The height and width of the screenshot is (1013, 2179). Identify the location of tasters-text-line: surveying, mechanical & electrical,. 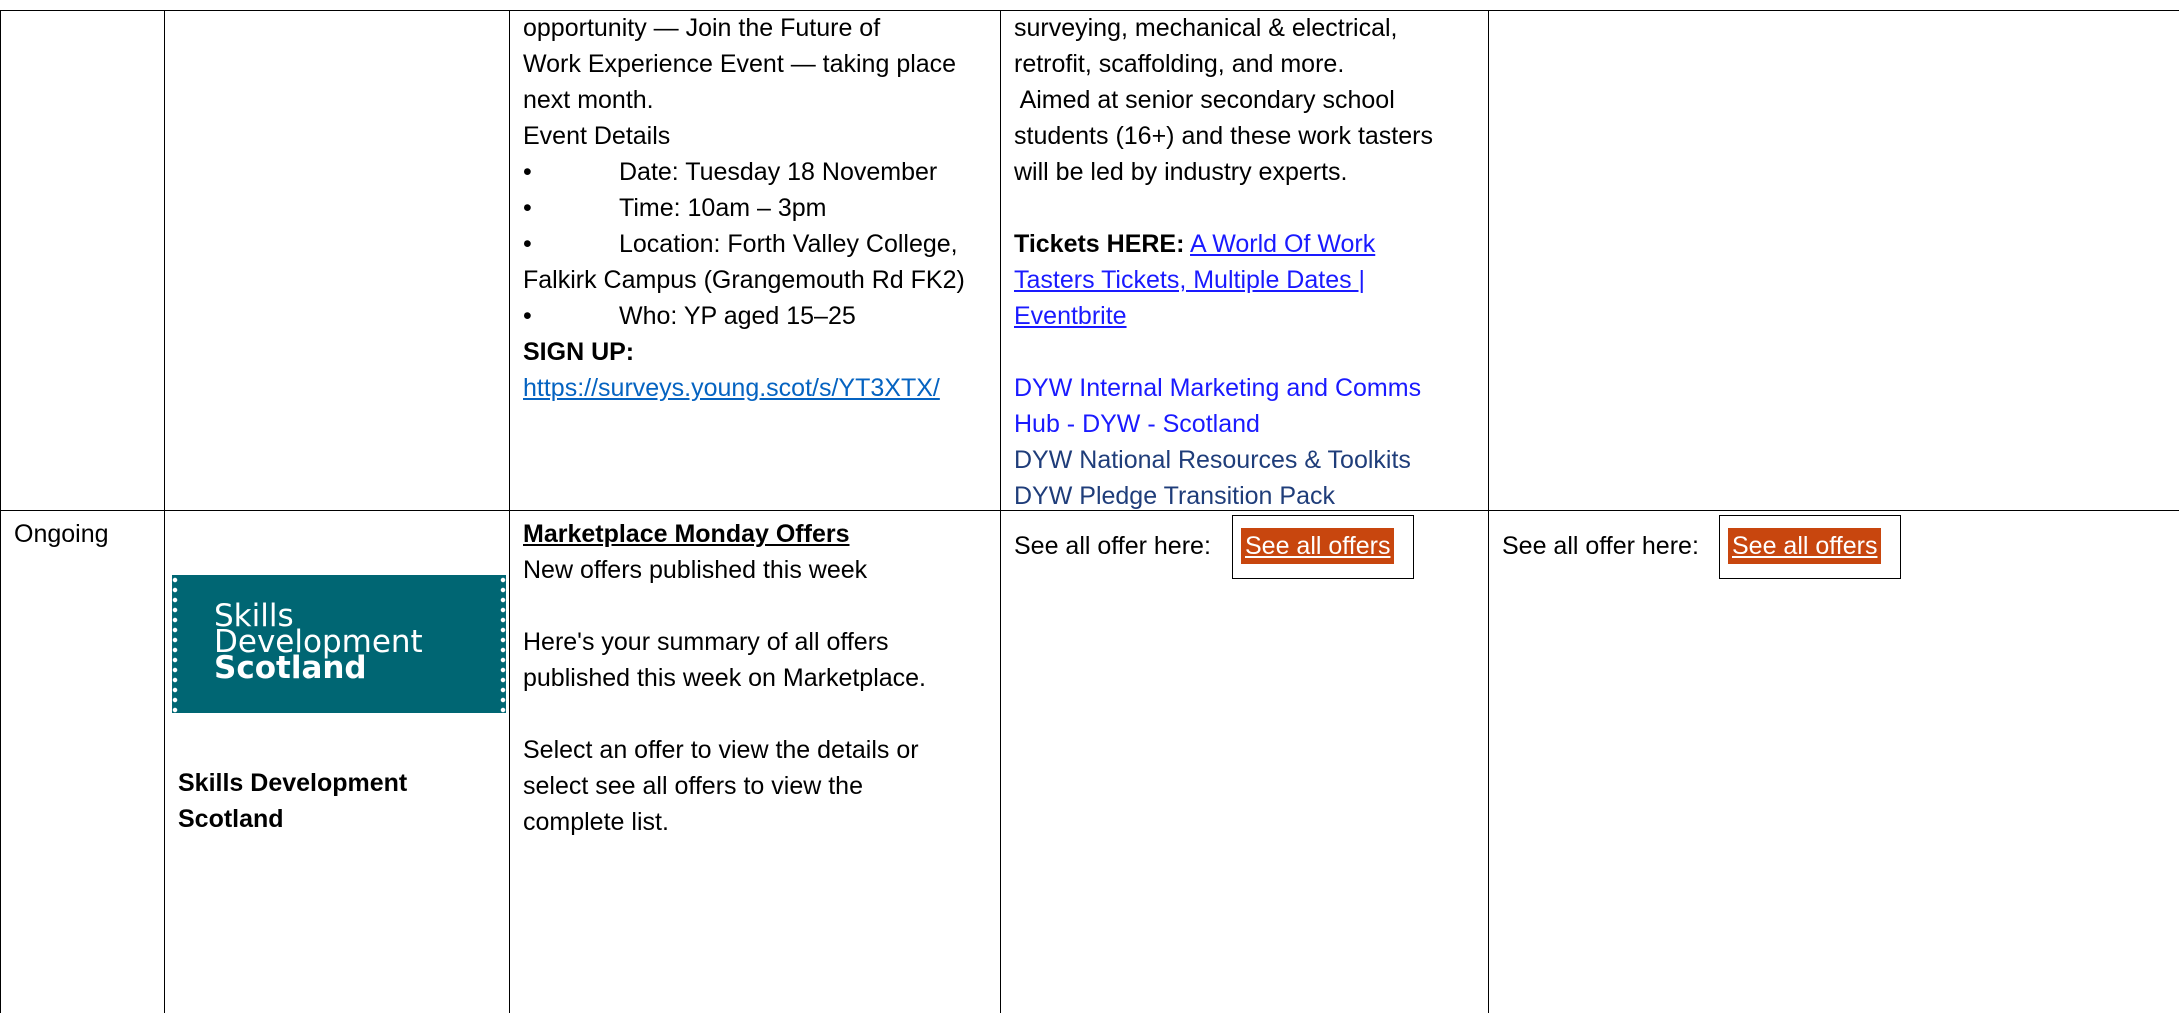
(1206, 28).